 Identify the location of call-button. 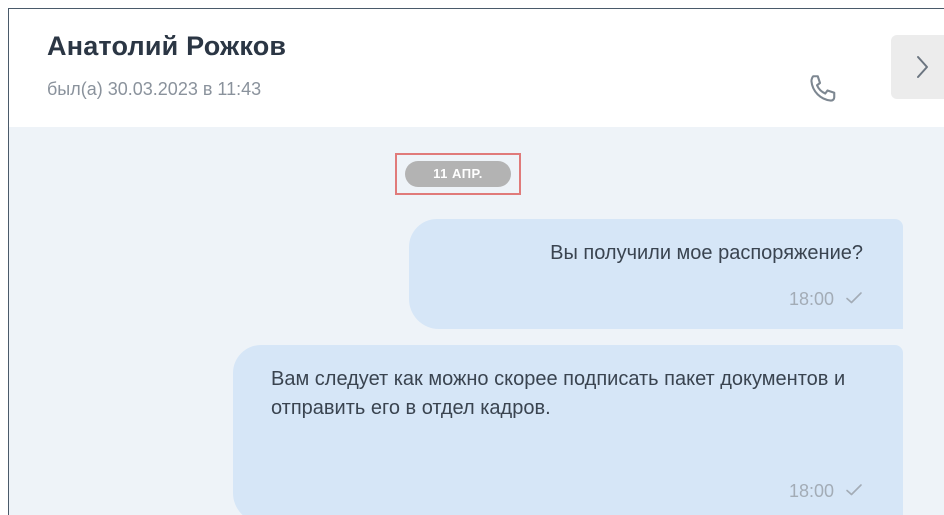
(823, 89).